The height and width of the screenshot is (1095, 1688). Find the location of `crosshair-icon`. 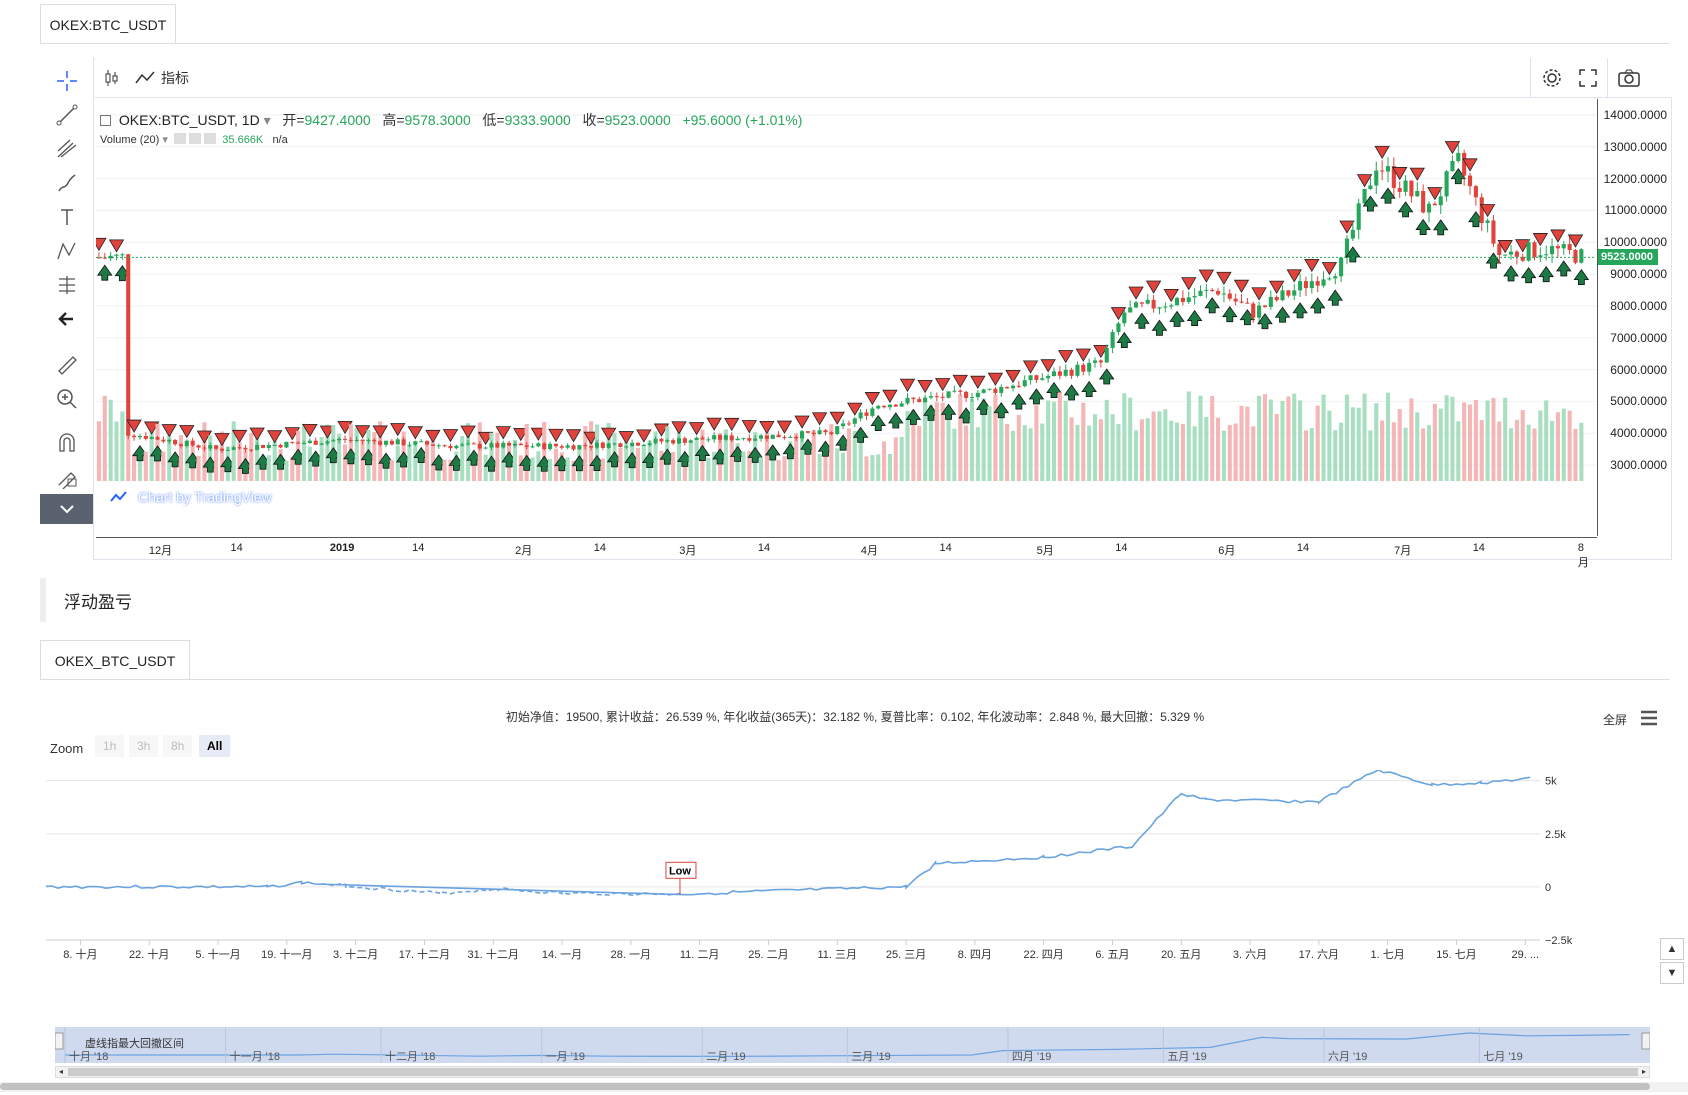

crosshair-icon is located at coordinates (67, 81).